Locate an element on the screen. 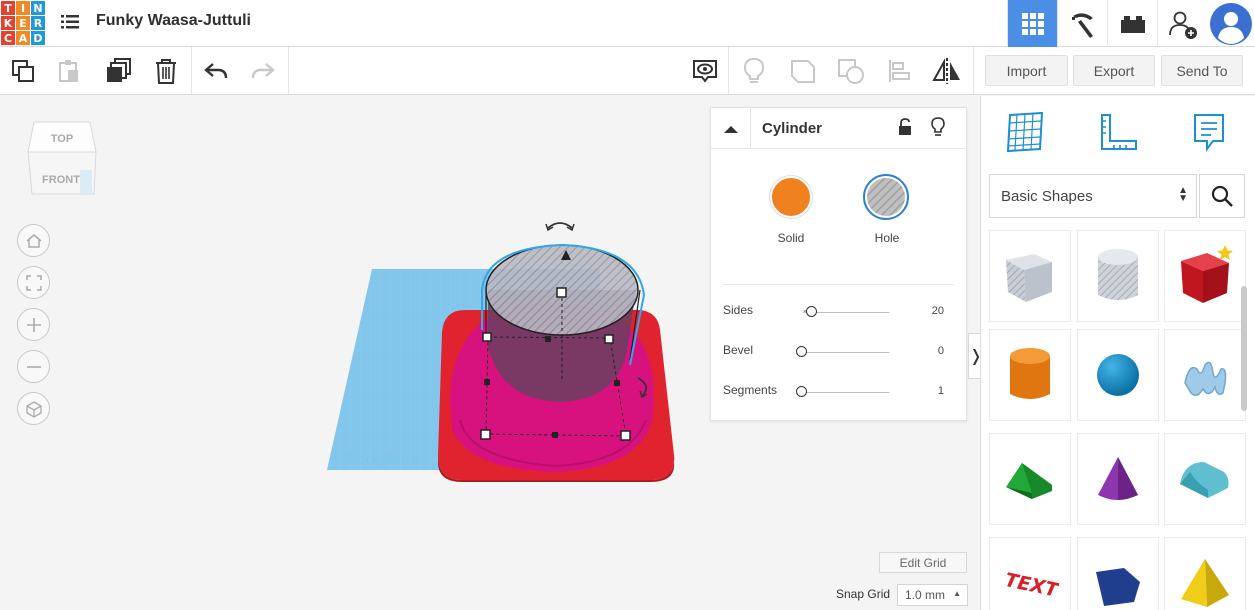  delete-icon is located at coordinates (166, 71).